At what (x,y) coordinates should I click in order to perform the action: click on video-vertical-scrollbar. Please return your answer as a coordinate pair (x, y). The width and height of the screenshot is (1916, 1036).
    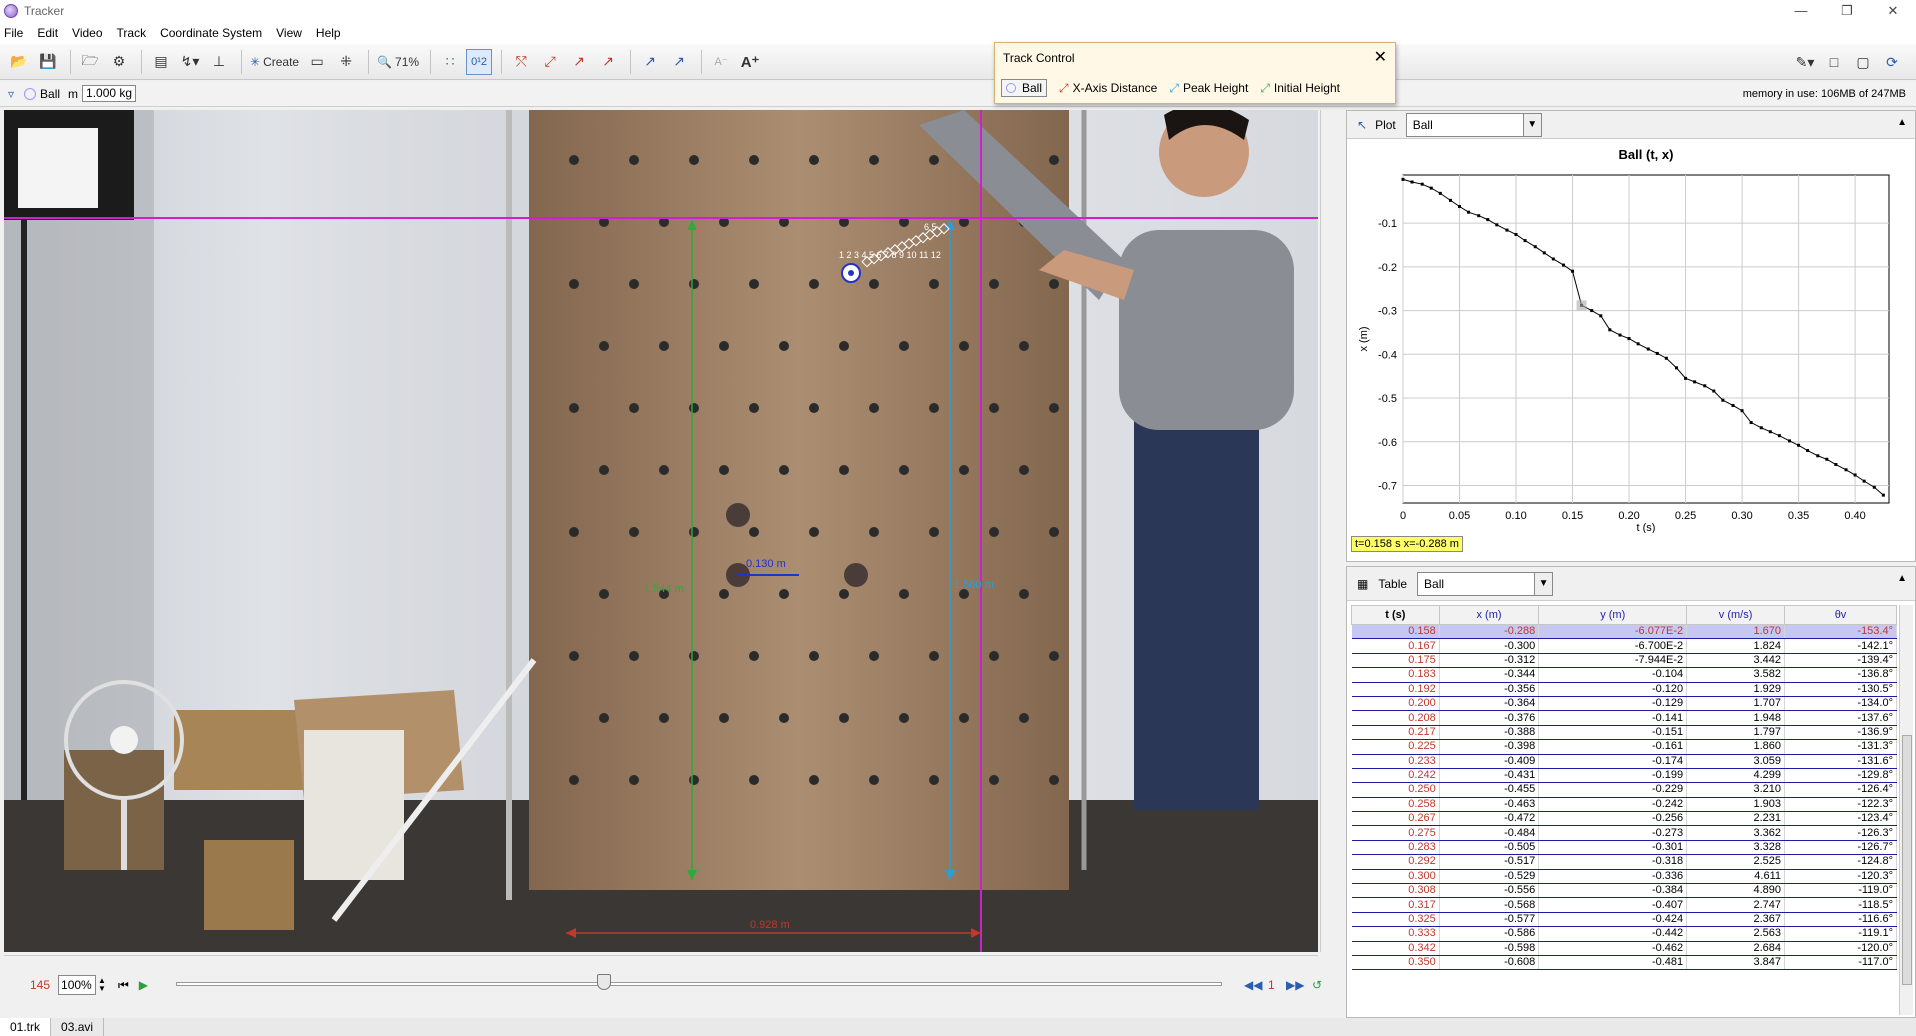
    Looking at the image, I should click on (1327, 531).